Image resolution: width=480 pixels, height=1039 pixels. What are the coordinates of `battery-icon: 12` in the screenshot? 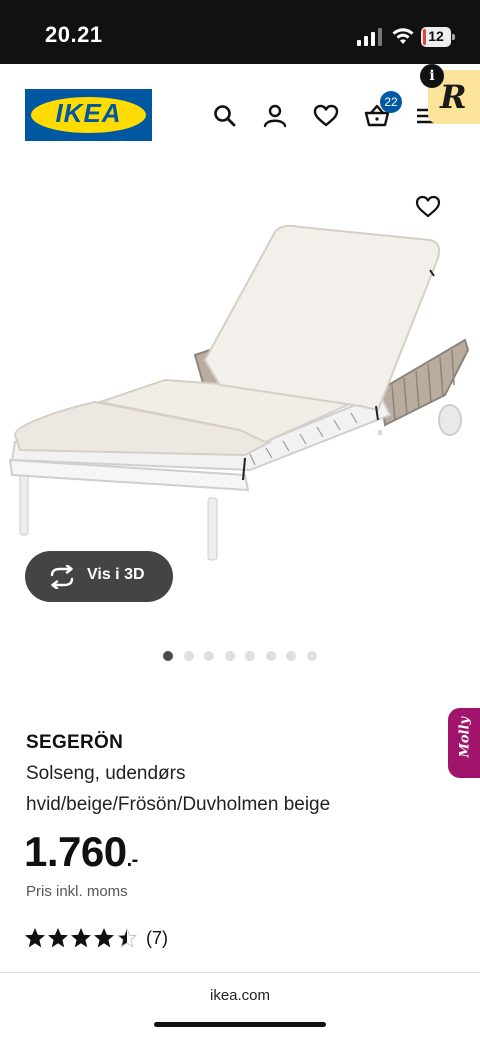 It's located at (439, 37).